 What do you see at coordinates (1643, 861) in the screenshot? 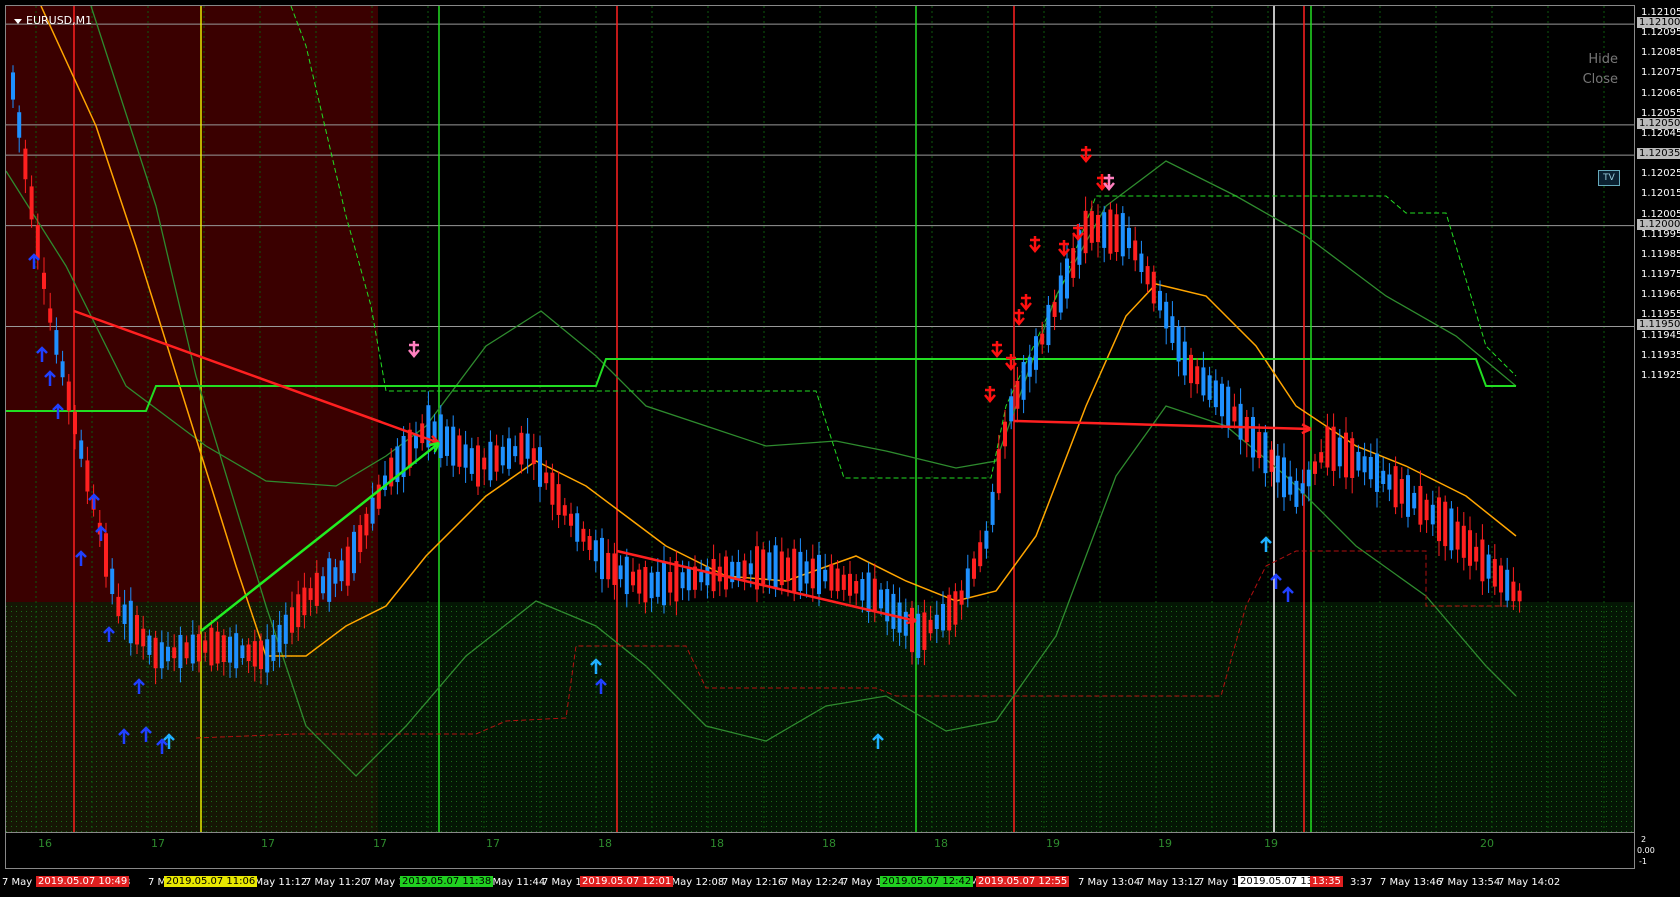
I see `subaxis-bottom: -1` at bounding box center [1643, 861].